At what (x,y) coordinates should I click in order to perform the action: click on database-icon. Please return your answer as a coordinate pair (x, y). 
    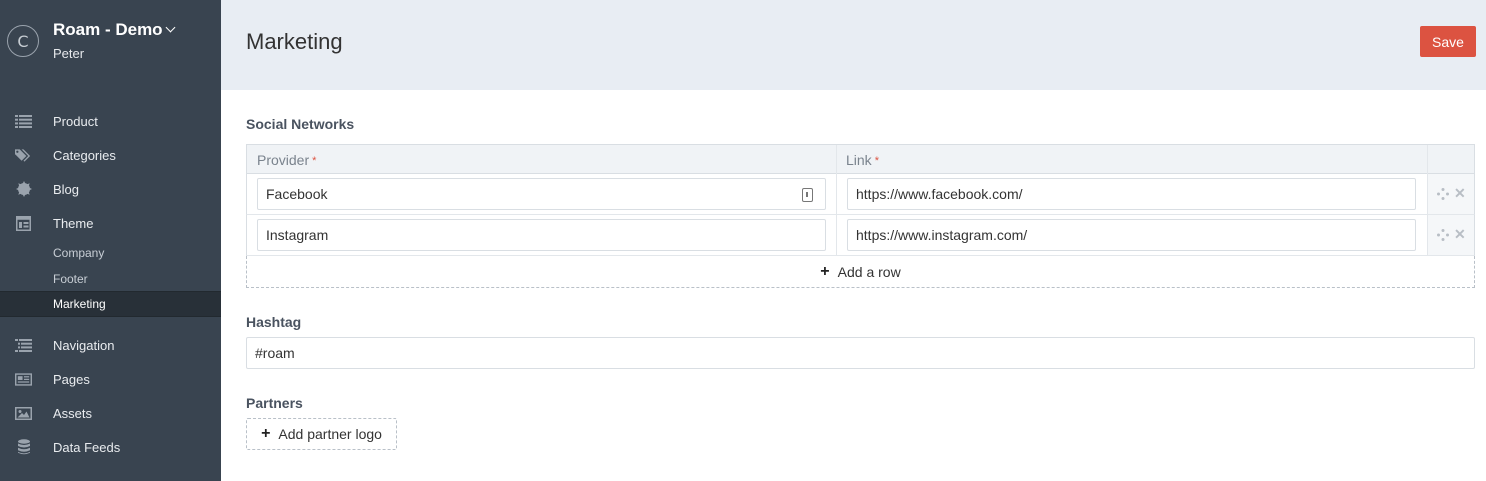
    Looking at the image, I should click on (23, 447).